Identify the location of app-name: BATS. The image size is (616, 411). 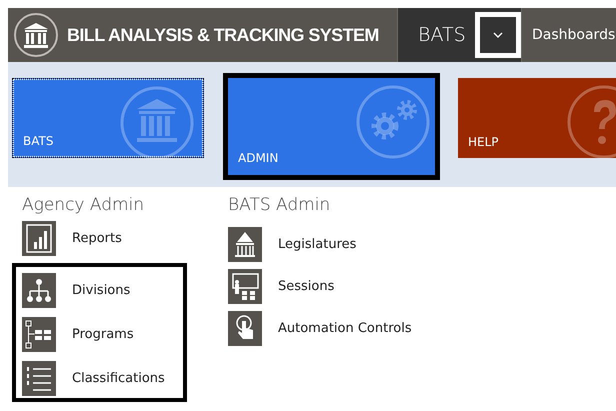
(442, 35).